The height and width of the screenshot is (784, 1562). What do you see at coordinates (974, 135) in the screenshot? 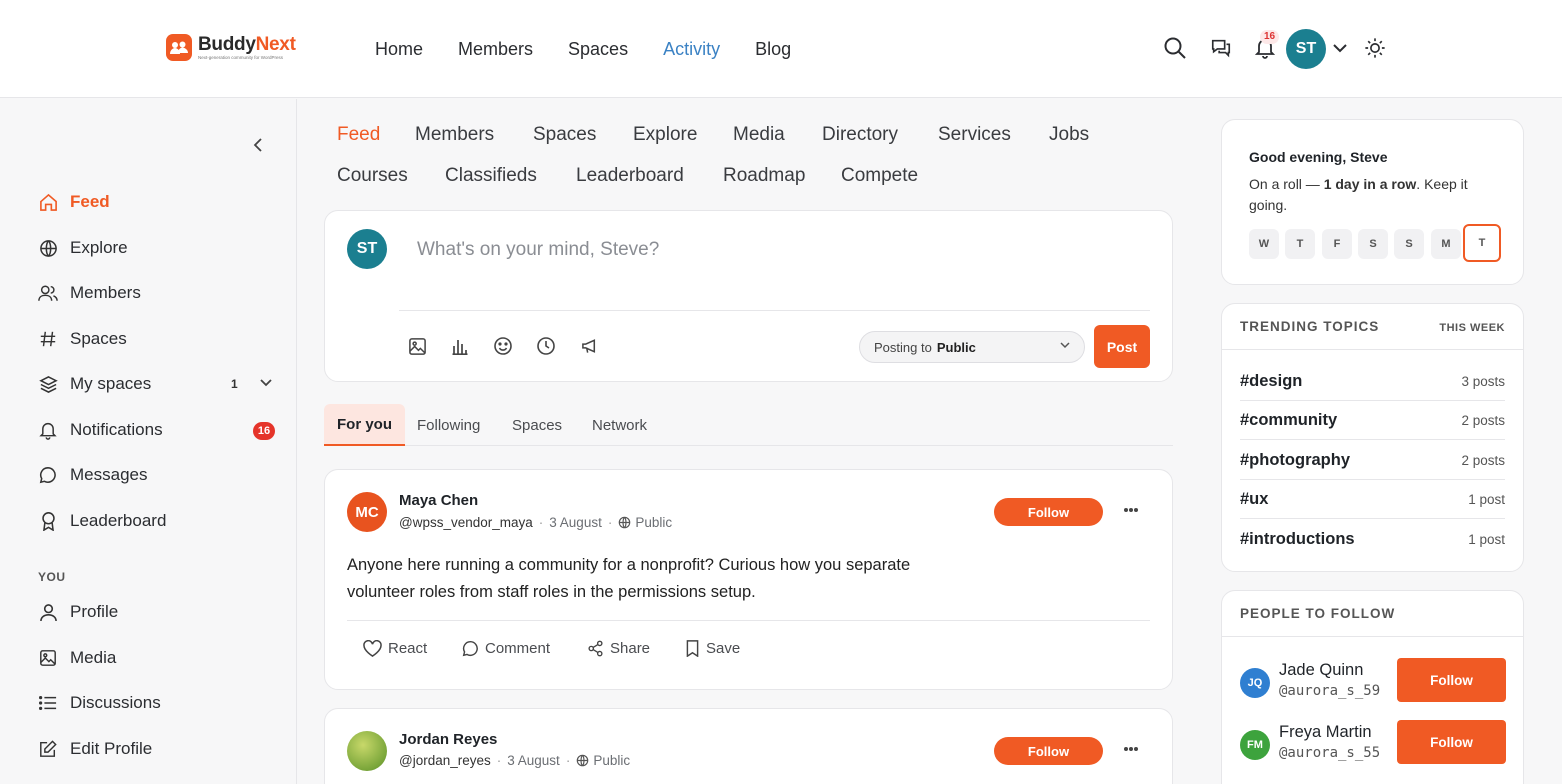
I see `tab-services: Services` at bounding box center [974, 135].